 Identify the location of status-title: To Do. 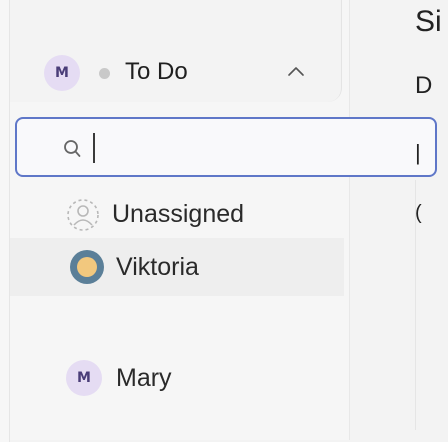
(156, 71).